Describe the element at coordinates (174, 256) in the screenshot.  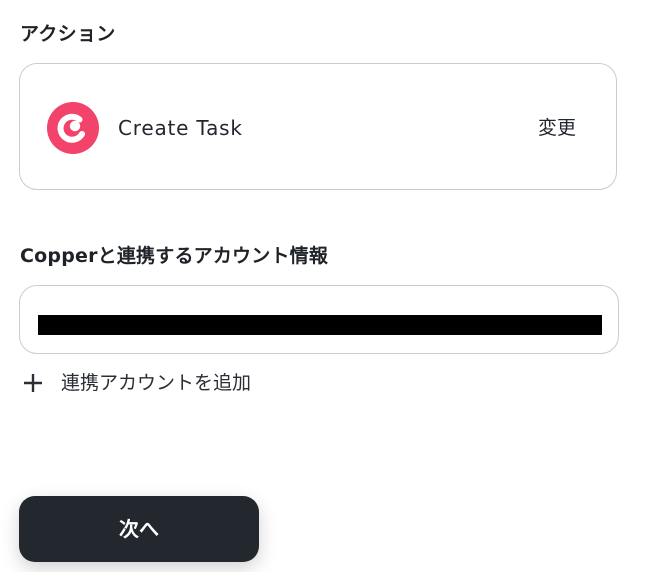
I see `account-section-title: Copperと連携するアカウント情報` at that location.